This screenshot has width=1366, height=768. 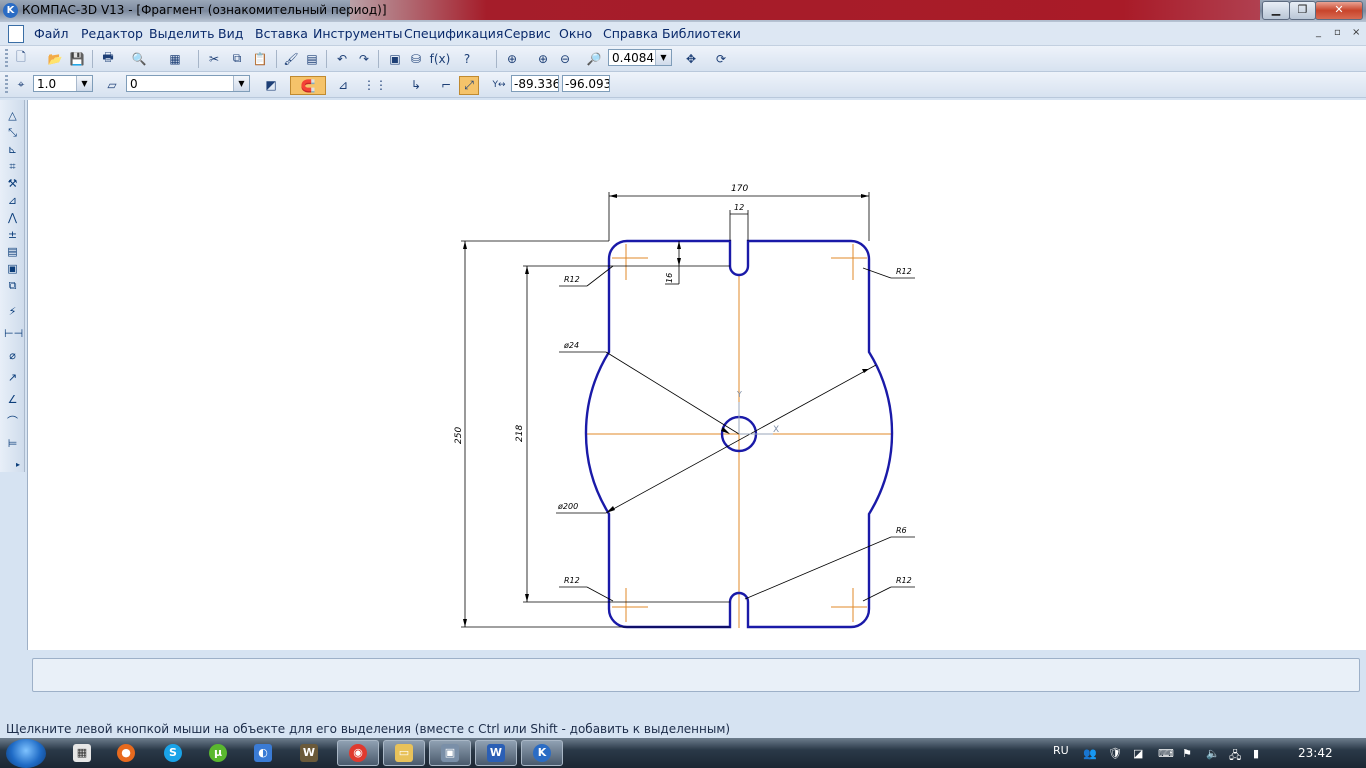 What do you see at coordinates (1187, 753) in the screenshot?
I see `tray-flag-icon: ⚑` at bounding box center [1187, 753].